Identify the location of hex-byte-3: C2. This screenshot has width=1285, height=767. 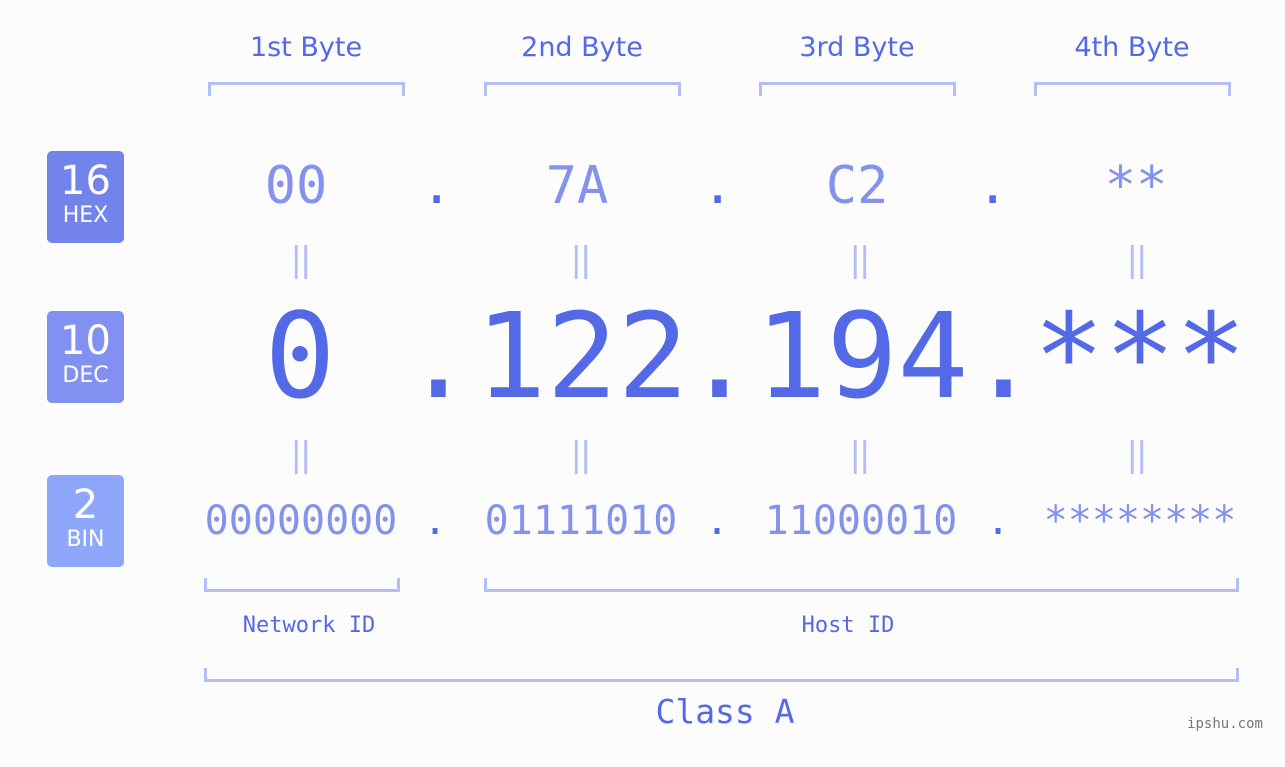
(857, 186).